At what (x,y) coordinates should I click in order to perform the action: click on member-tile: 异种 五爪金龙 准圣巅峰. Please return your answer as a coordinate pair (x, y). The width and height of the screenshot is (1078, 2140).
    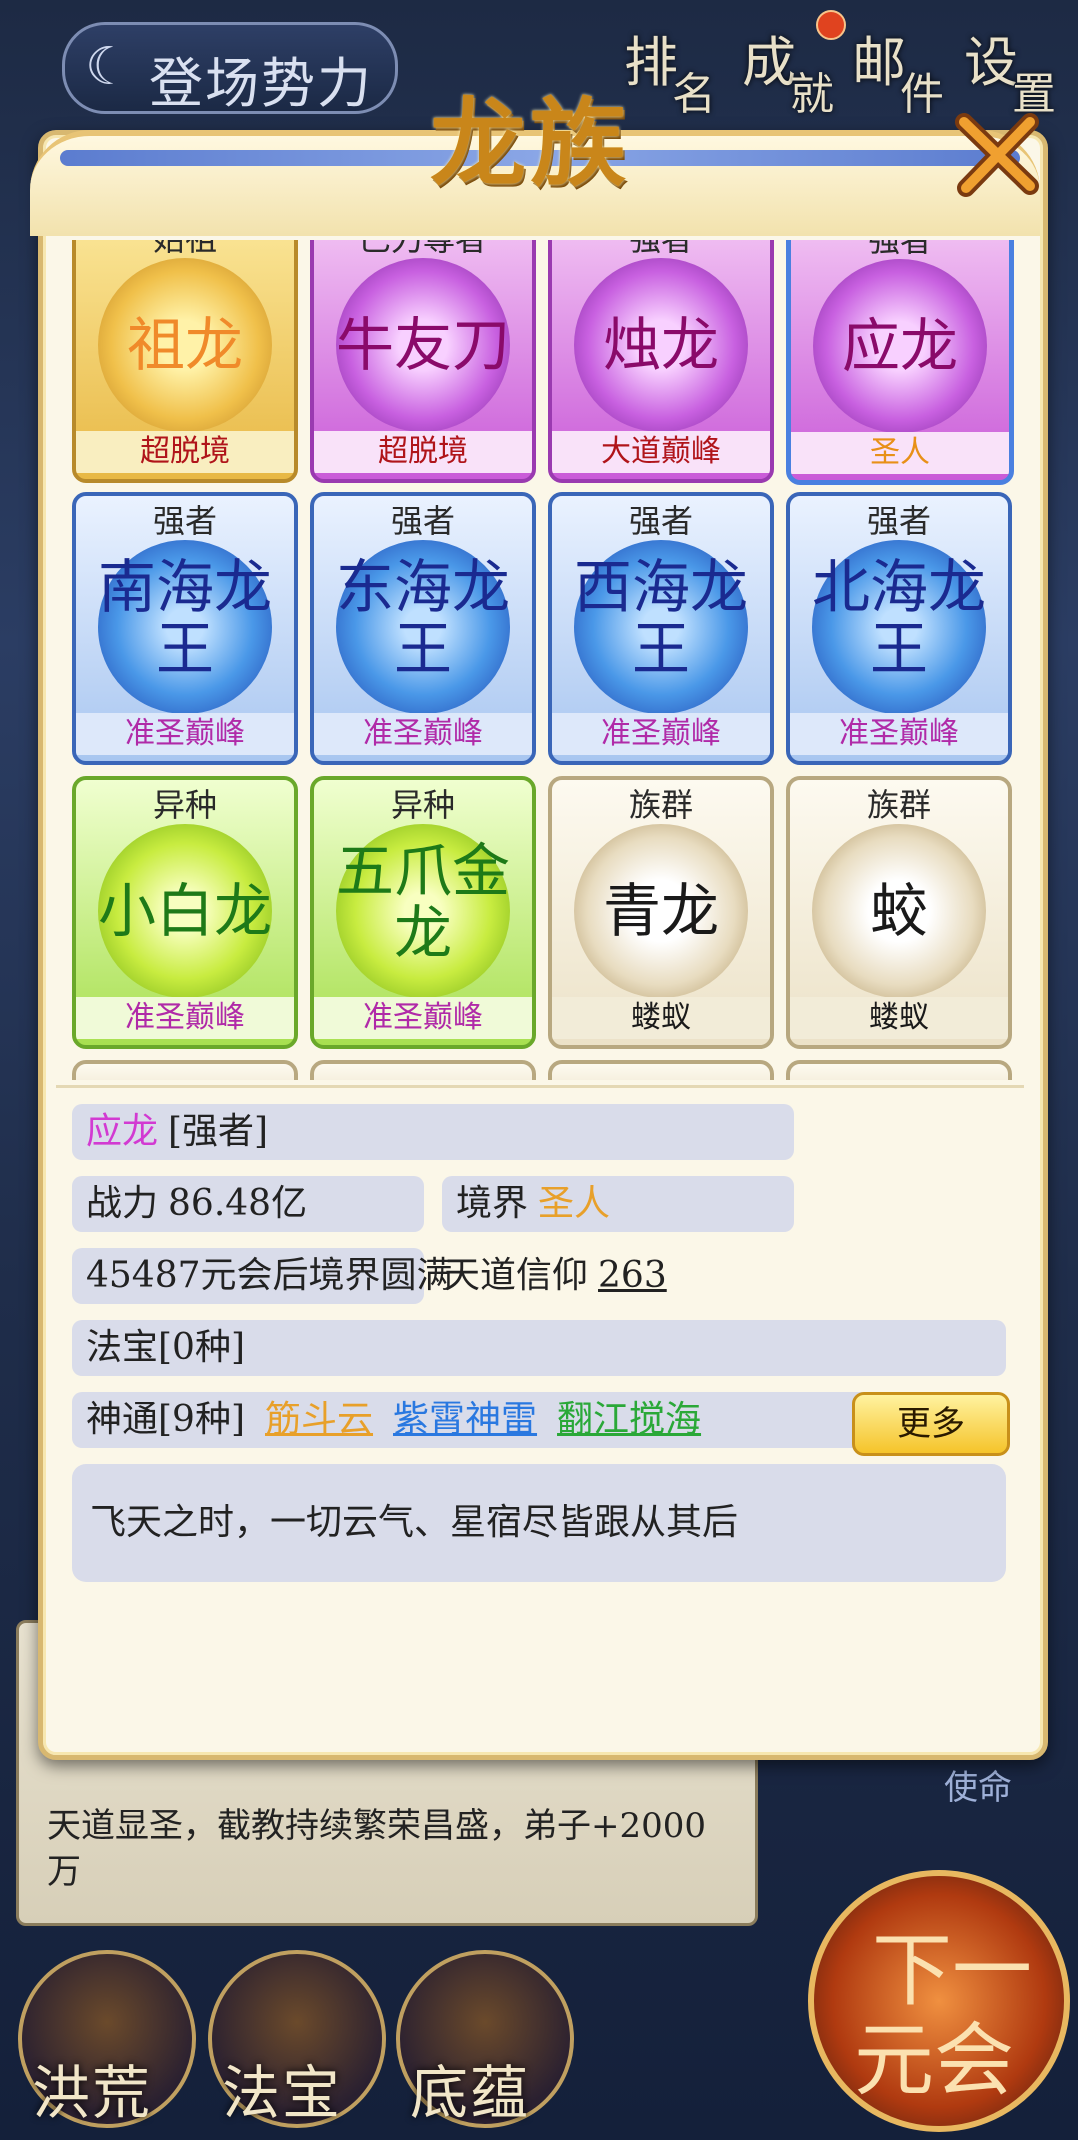
    Looking at the image, I should click on (423, 912).